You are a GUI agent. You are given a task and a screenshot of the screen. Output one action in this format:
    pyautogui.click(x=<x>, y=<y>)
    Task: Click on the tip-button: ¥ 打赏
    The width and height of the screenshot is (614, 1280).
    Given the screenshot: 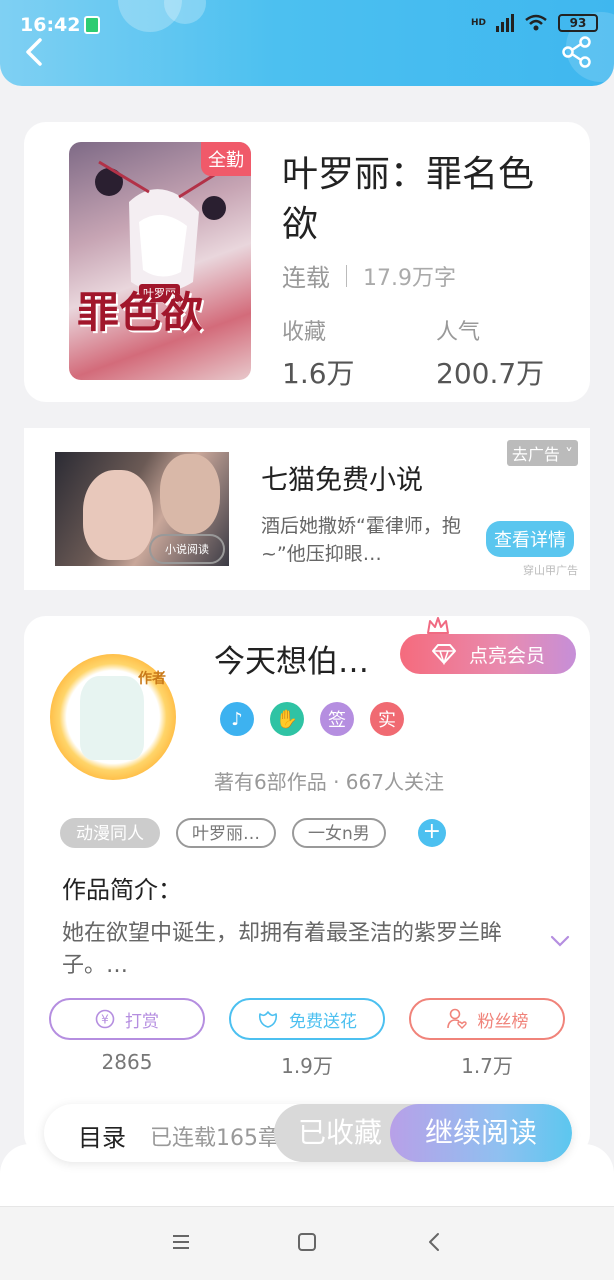 What is the action you would take?
    pyautogui.click(x=127, y=1019)
    